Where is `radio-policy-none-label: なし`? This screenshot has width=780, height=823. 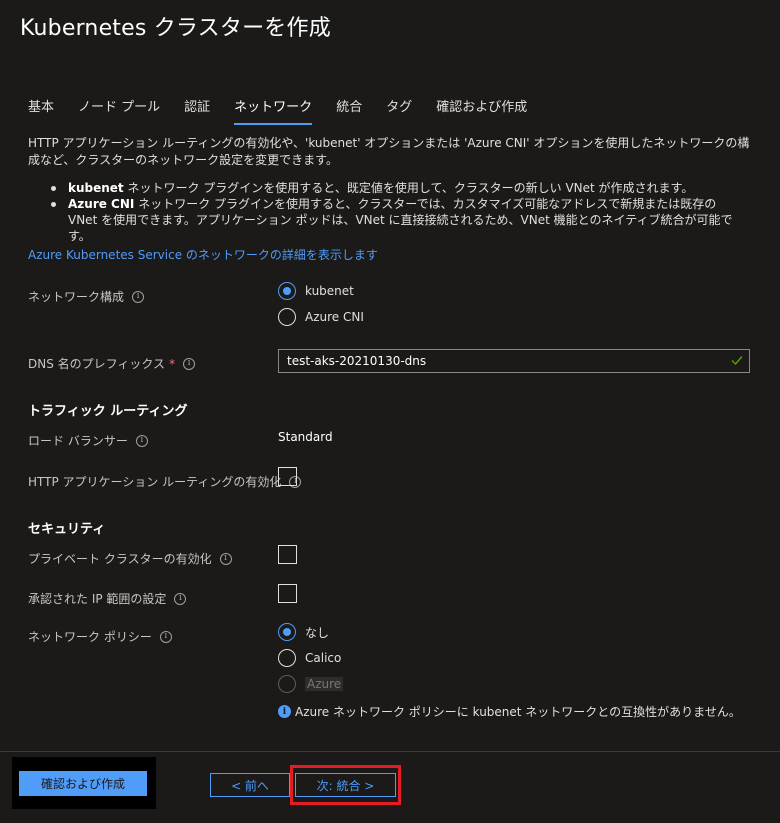 radio-policy-none-label: なし is located at coordinates (317, 632).